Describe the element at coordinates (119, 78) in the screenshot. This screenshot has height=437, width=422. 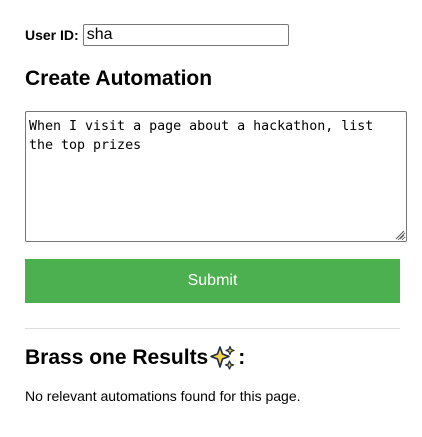
I see `create-automation-title: Create Automation` at that location.